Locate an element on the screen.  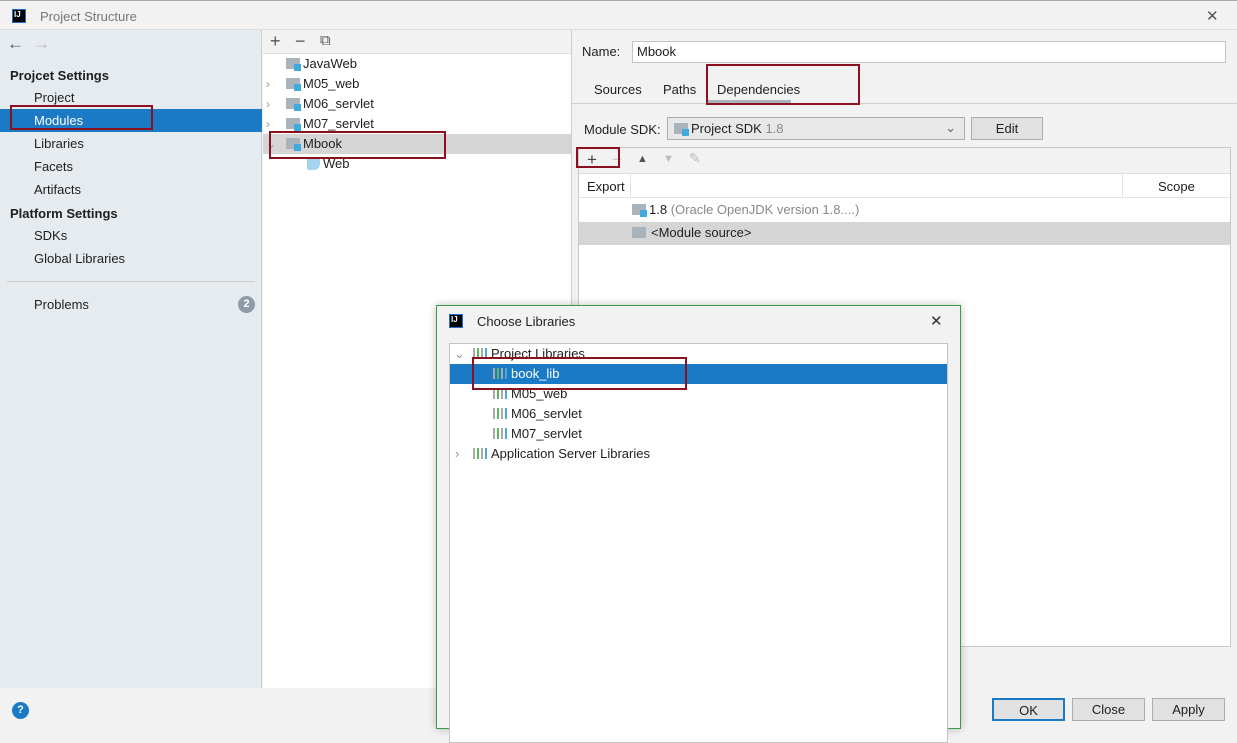
dialog-title: Choose Libraries is located at coordinates (526, 321).